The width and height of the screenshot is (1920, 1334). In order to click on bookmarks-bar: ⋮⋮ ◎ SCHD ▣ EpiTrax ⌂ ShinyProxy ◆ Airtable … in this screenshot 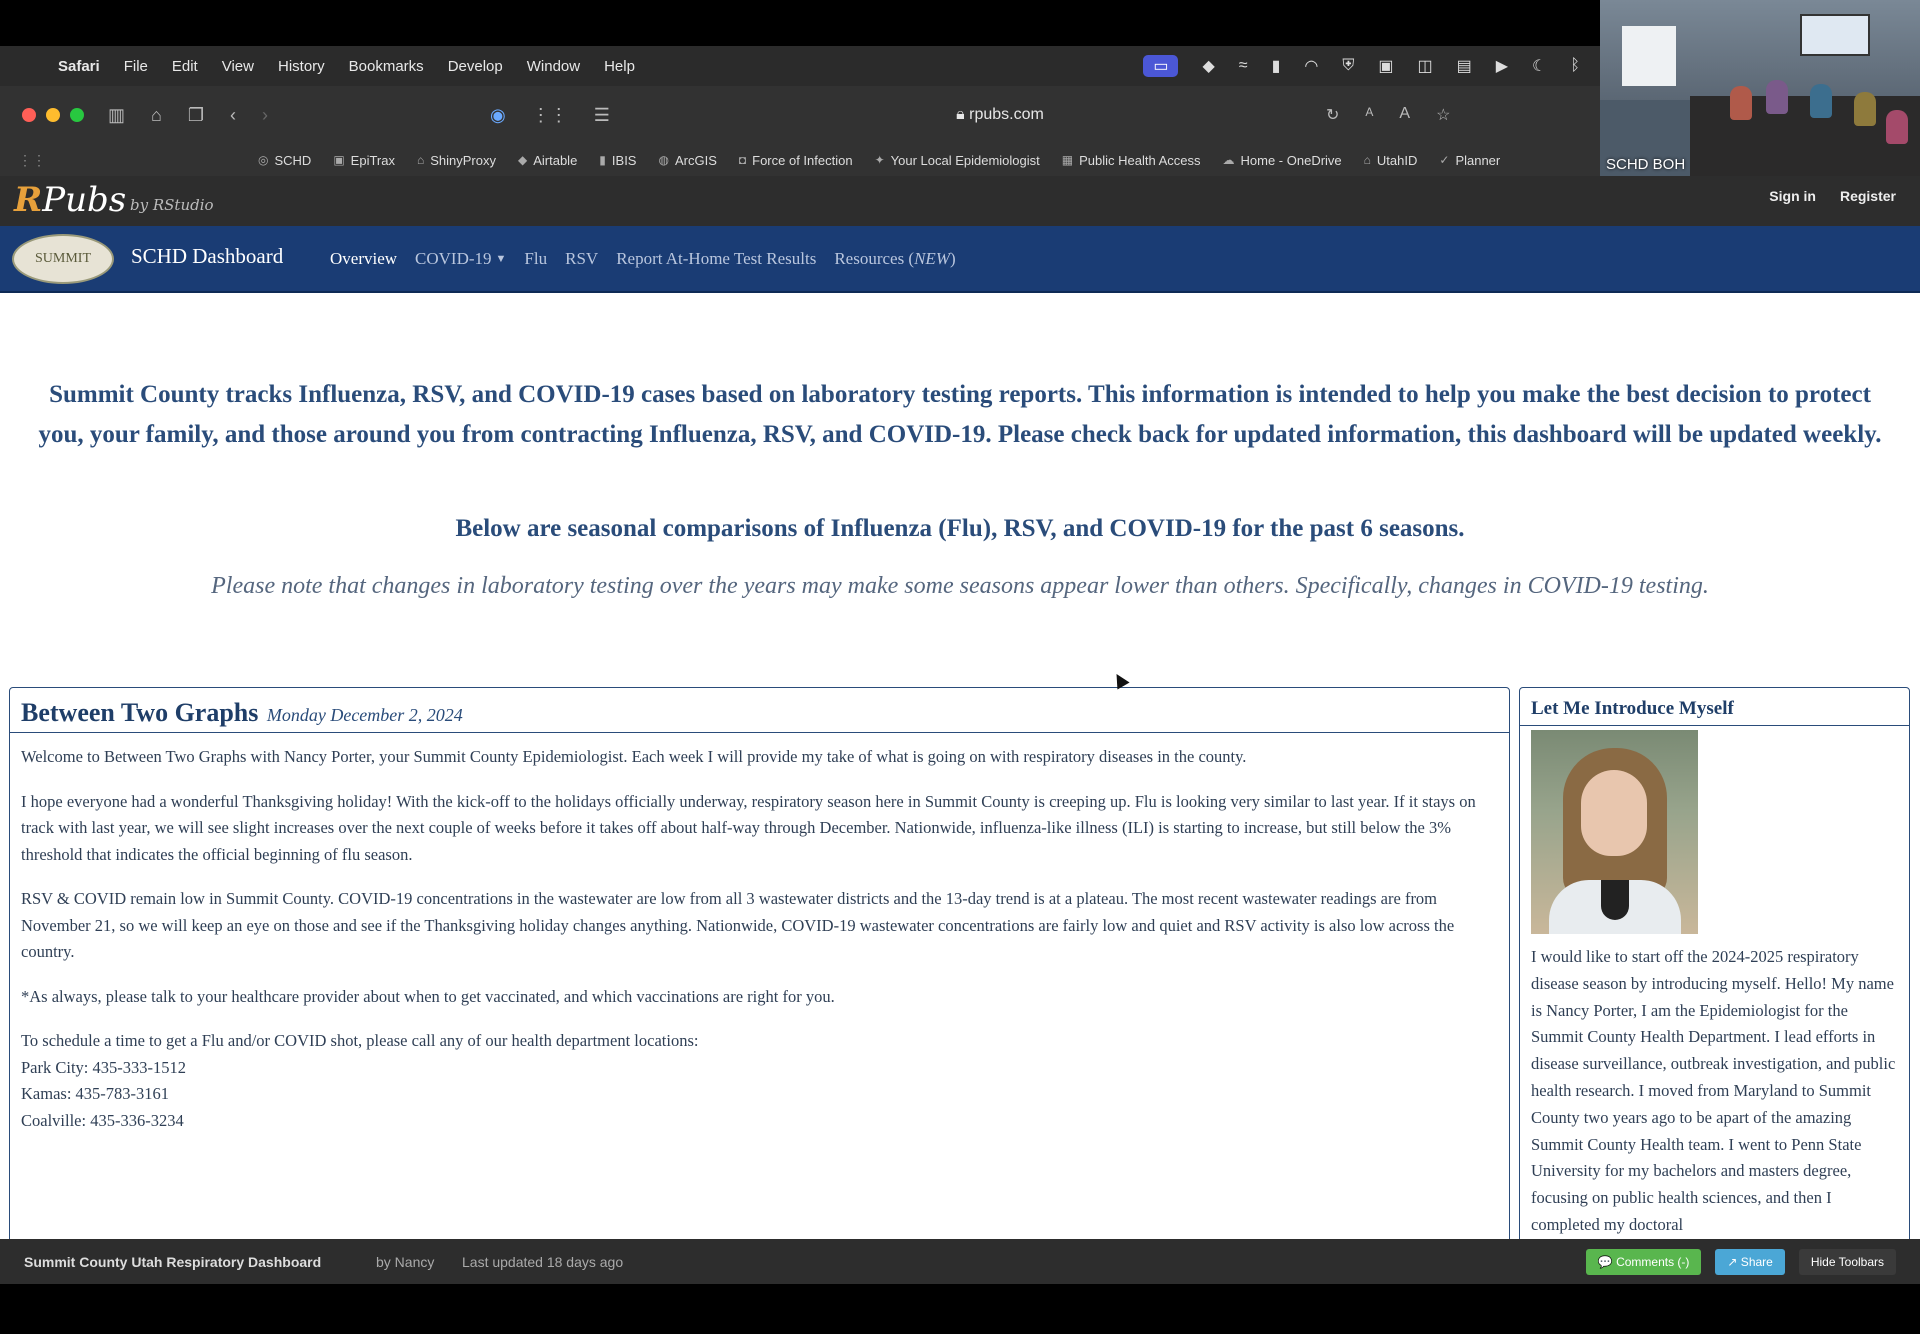, I will do `click(800, 160)`.